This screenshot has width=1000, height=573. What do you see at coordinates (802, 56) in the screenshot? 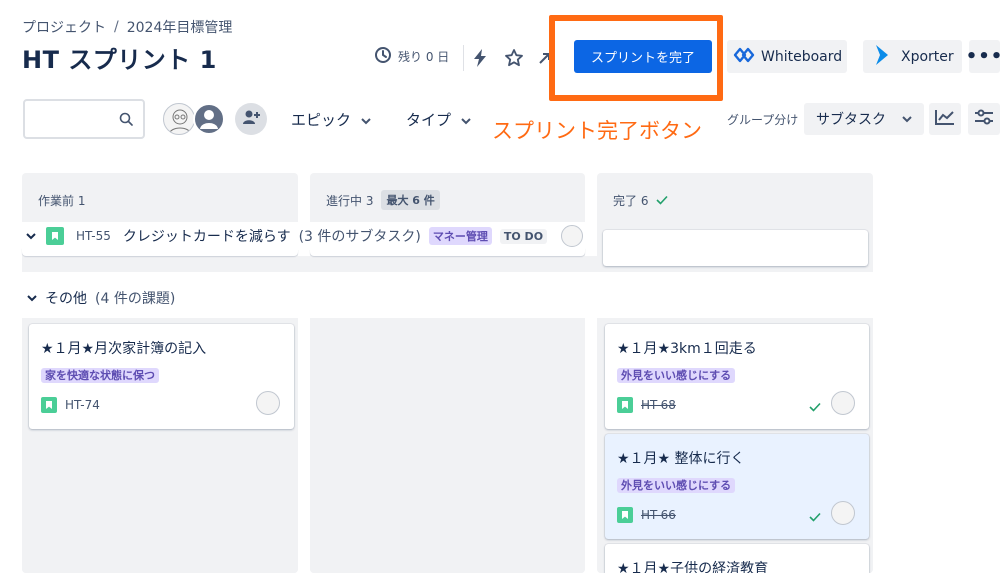
I see `whiteboard-label: Whiteboard` at bounding box center [802, 56].